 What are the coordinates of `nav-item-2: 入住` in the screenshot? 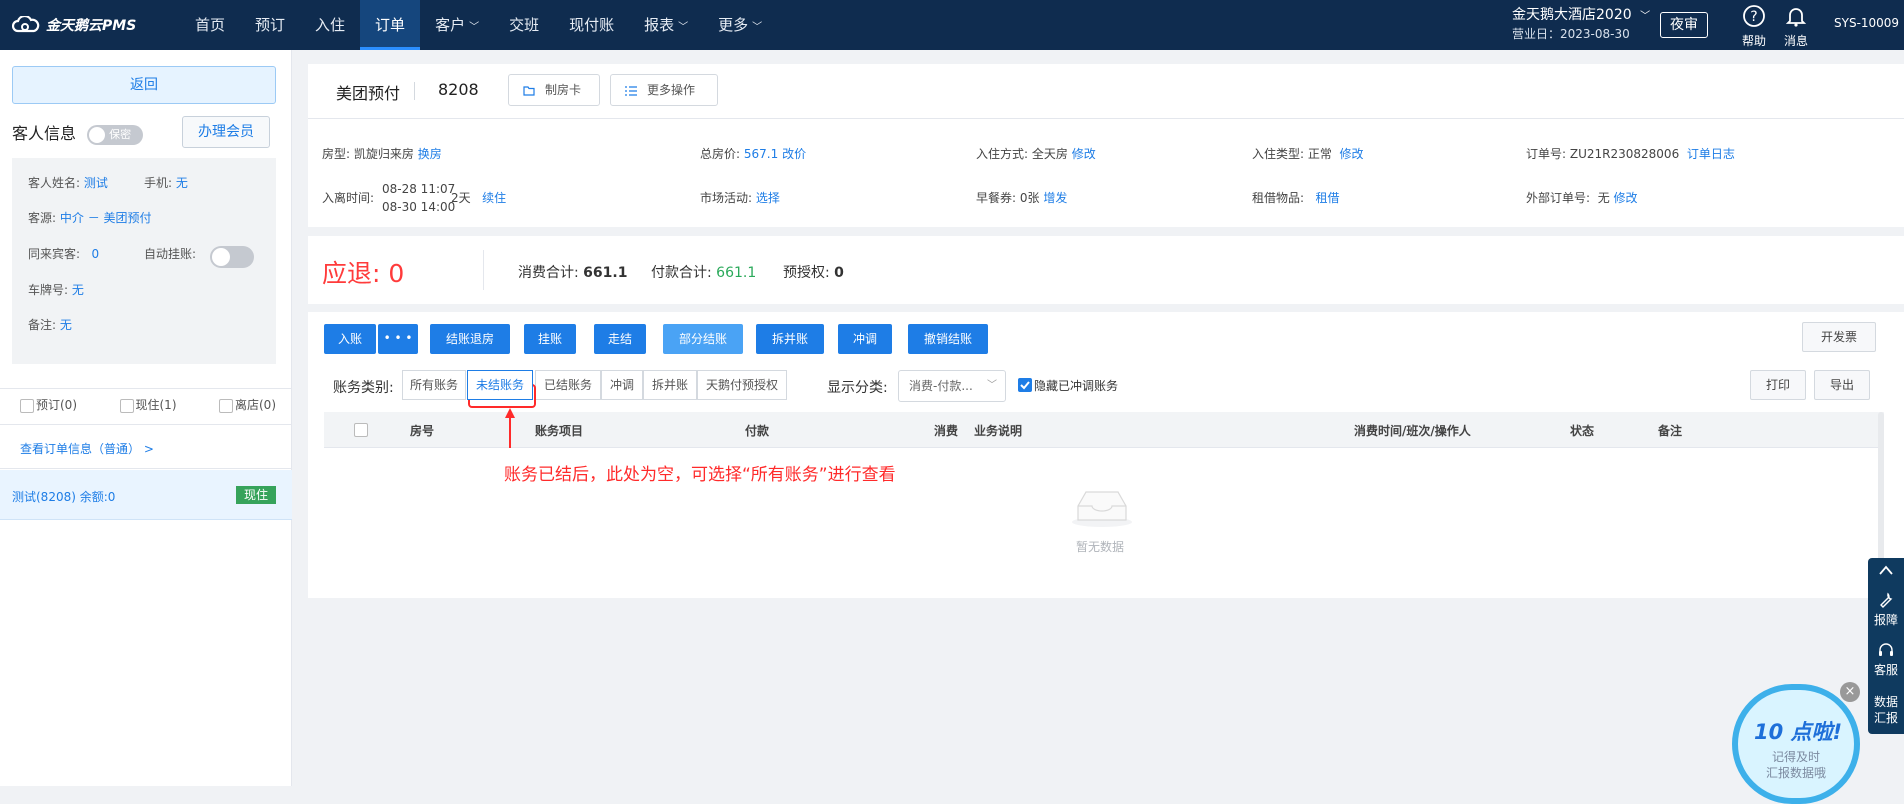 It's located at (330, 25).